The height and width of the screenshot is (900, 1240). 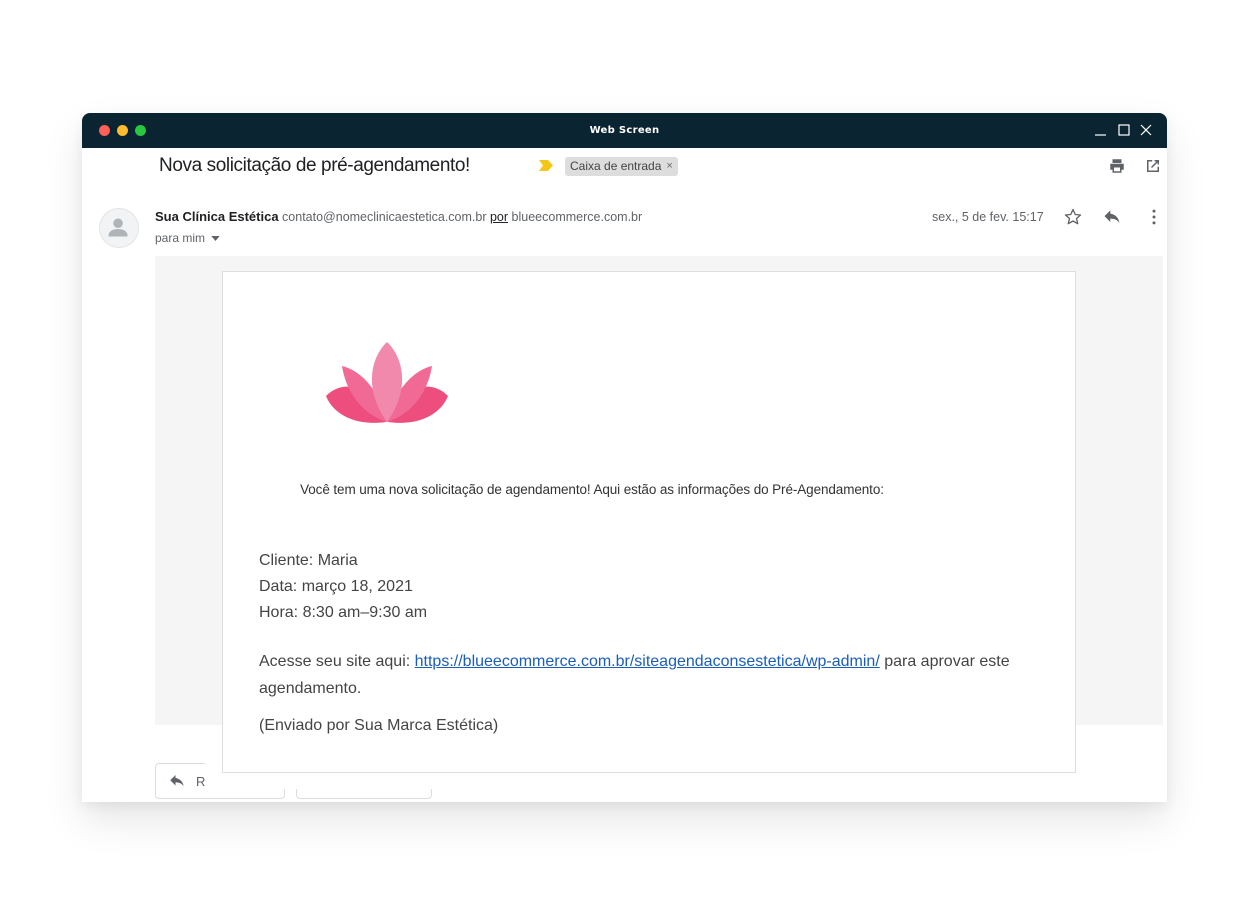 What do you see at coordinates (499, 217) in the screenshot?
I see `via-link: por` at bounding box center [499, 217].